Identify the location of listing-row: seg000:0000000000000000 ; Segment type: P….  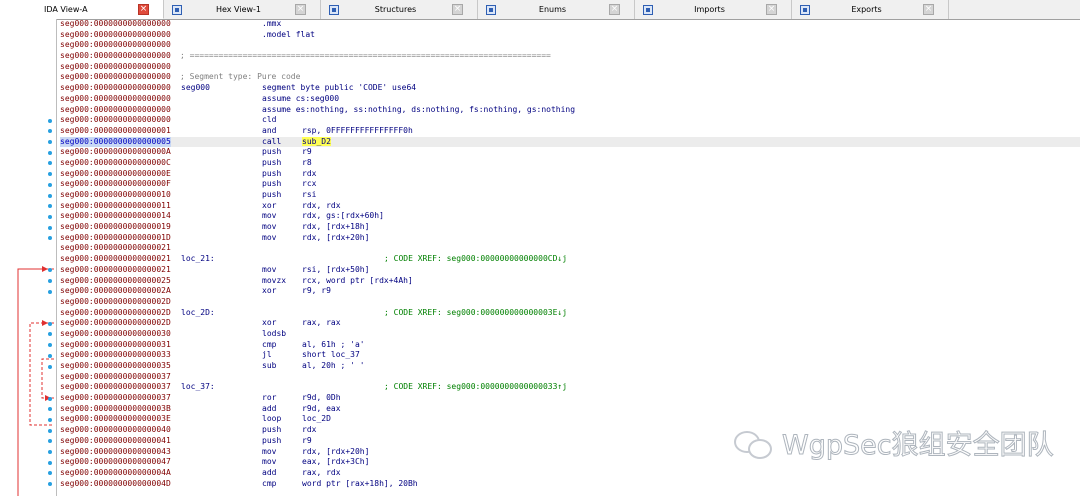
(570, 77).